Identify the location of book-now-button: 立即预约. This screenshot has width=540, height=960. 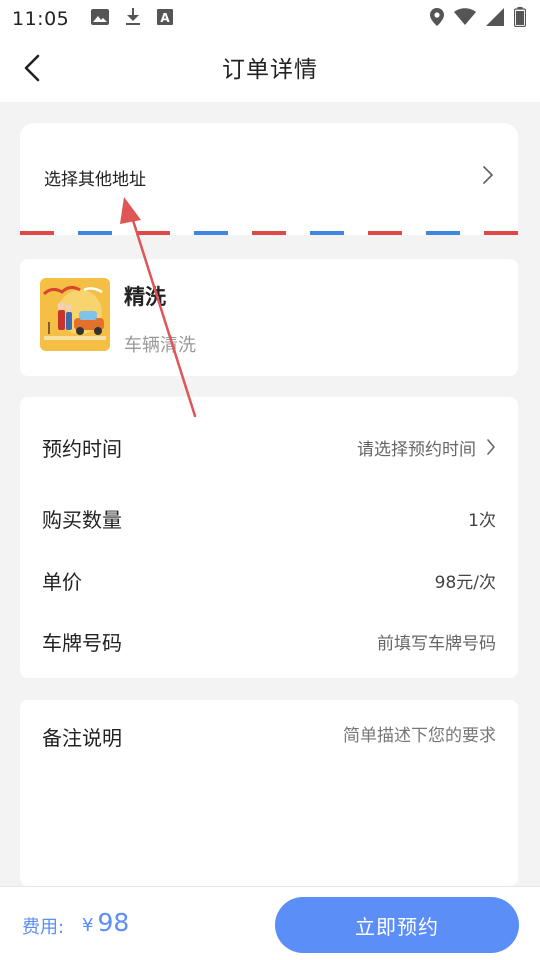
(397, 925).